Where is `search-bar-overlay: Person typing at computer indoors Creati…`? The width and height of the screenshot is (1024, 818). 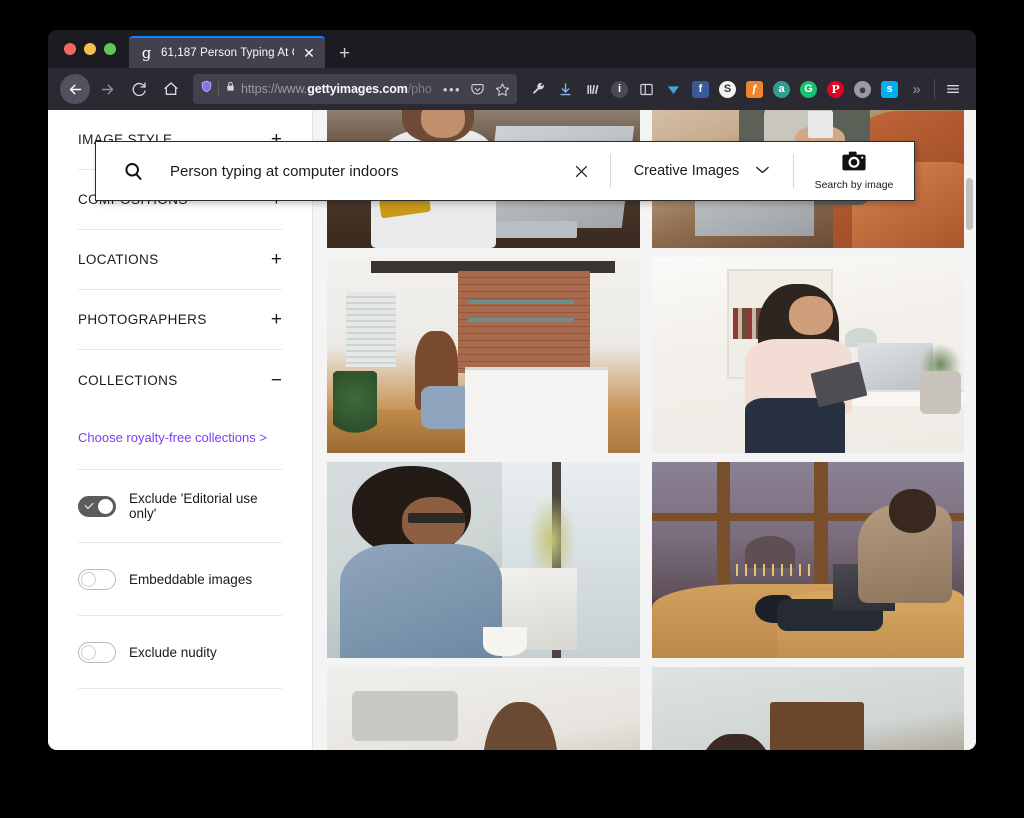
search-bar-overlay: Person typing at computer indoors Creati… is located at coordinates (505, 171).